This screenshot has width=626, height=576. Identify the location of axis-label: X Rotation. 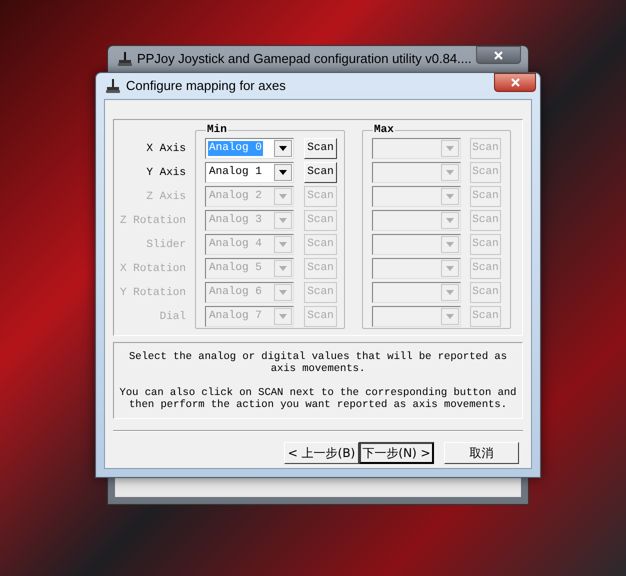
(153, 270).